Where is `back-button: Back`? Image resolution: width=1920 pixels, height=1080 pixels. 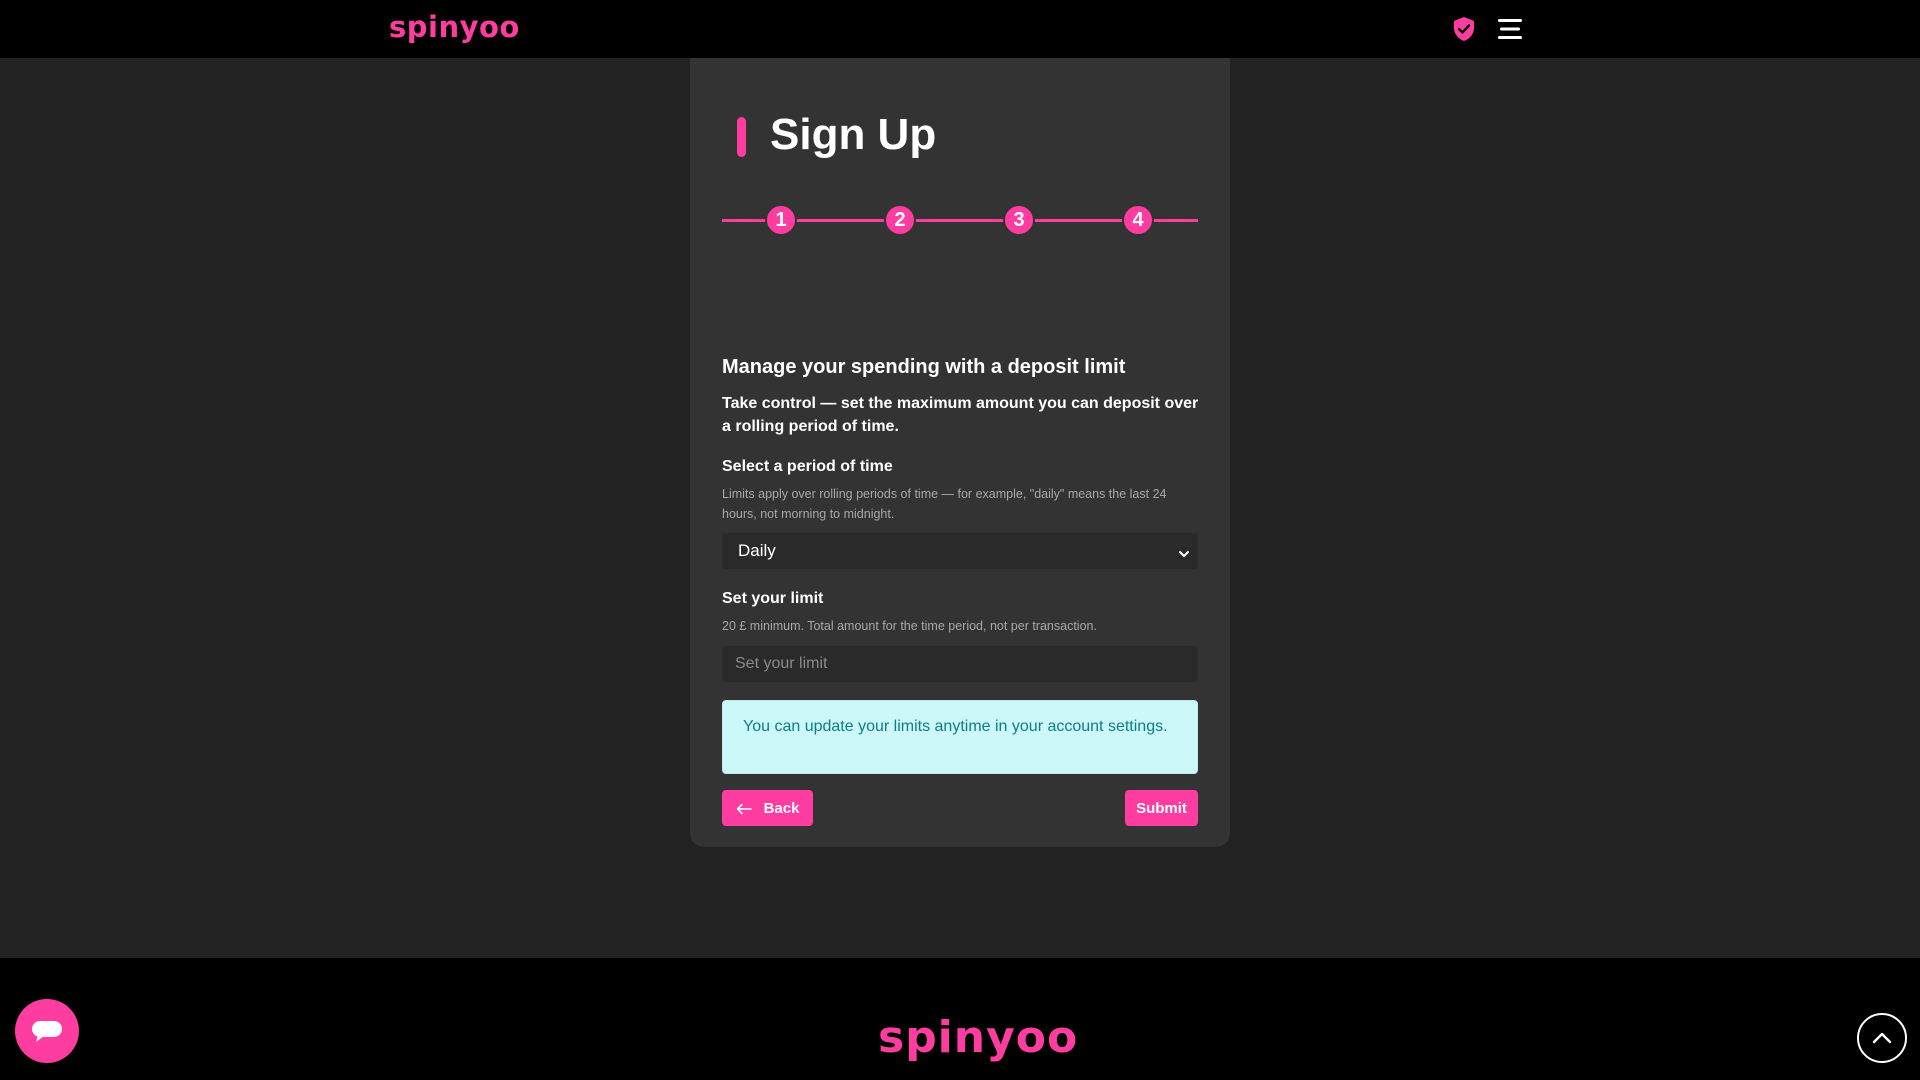
back-button: Back is located at coordinates (767, 808).